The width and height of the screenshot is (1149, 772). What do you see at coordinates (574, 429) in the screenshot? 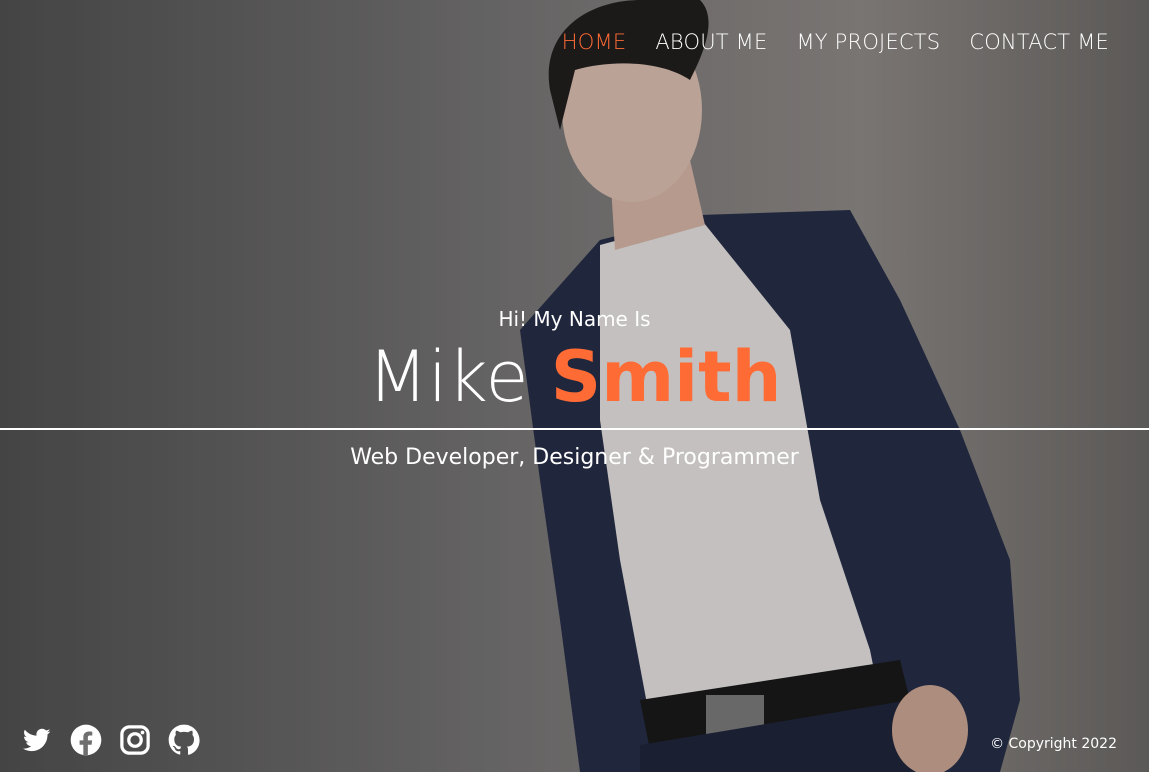
I see `hero-divider` at bounding box center [574, 429].